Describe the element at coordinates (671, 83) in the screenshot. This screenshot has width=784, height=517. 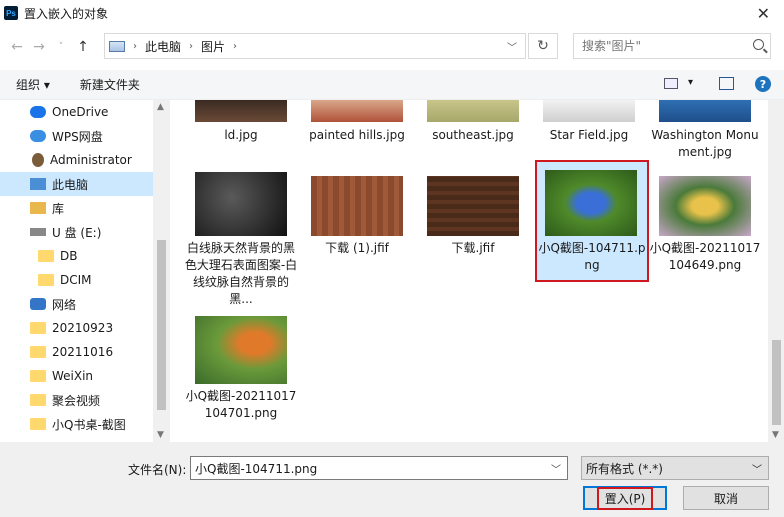
I see `view-icon` at that location.